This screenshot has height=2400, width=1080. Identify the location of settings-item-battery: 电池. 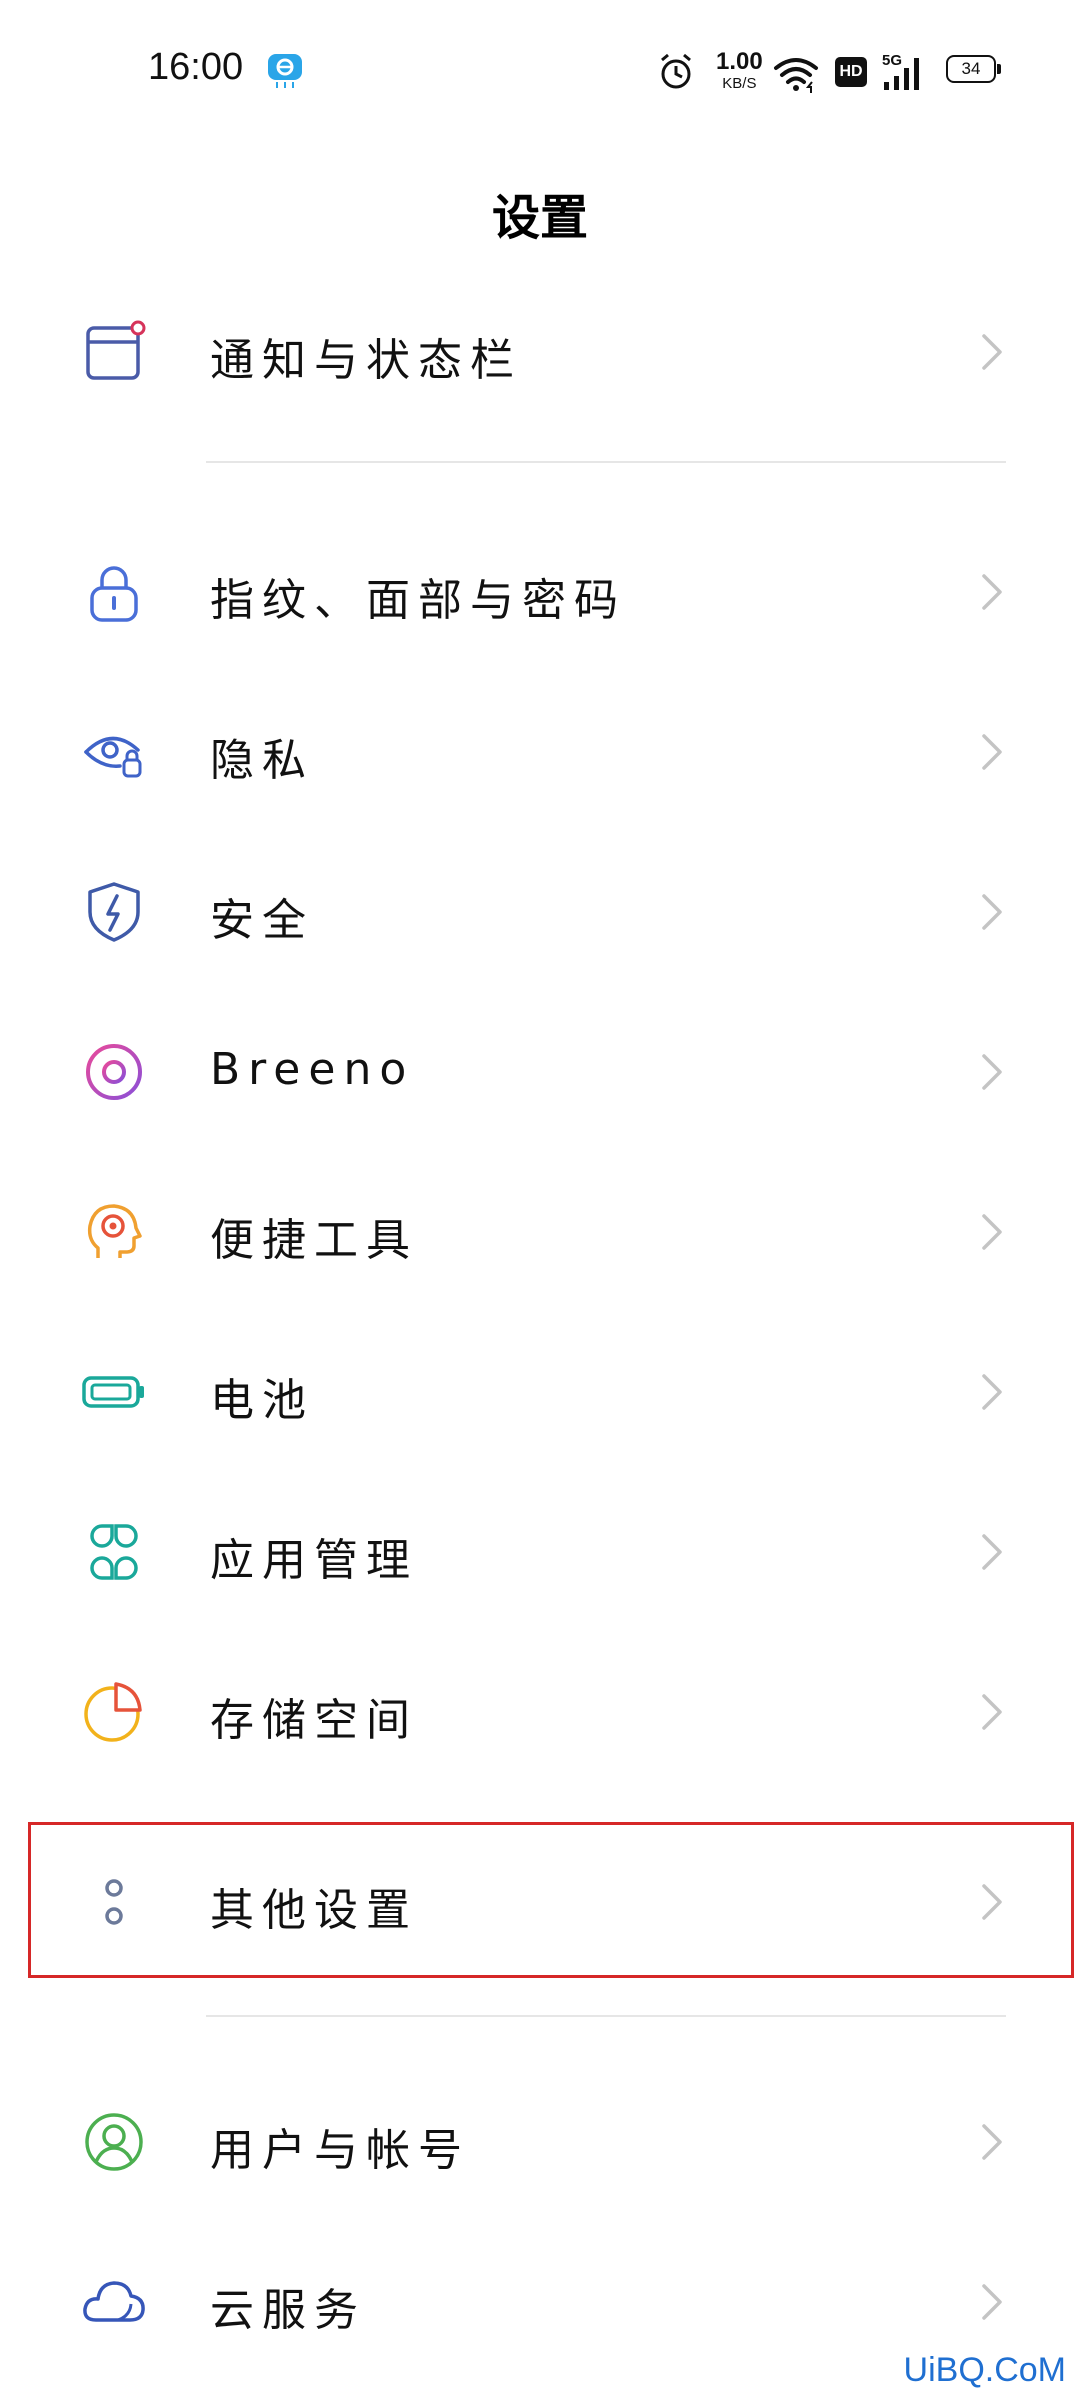
(540, 1390).